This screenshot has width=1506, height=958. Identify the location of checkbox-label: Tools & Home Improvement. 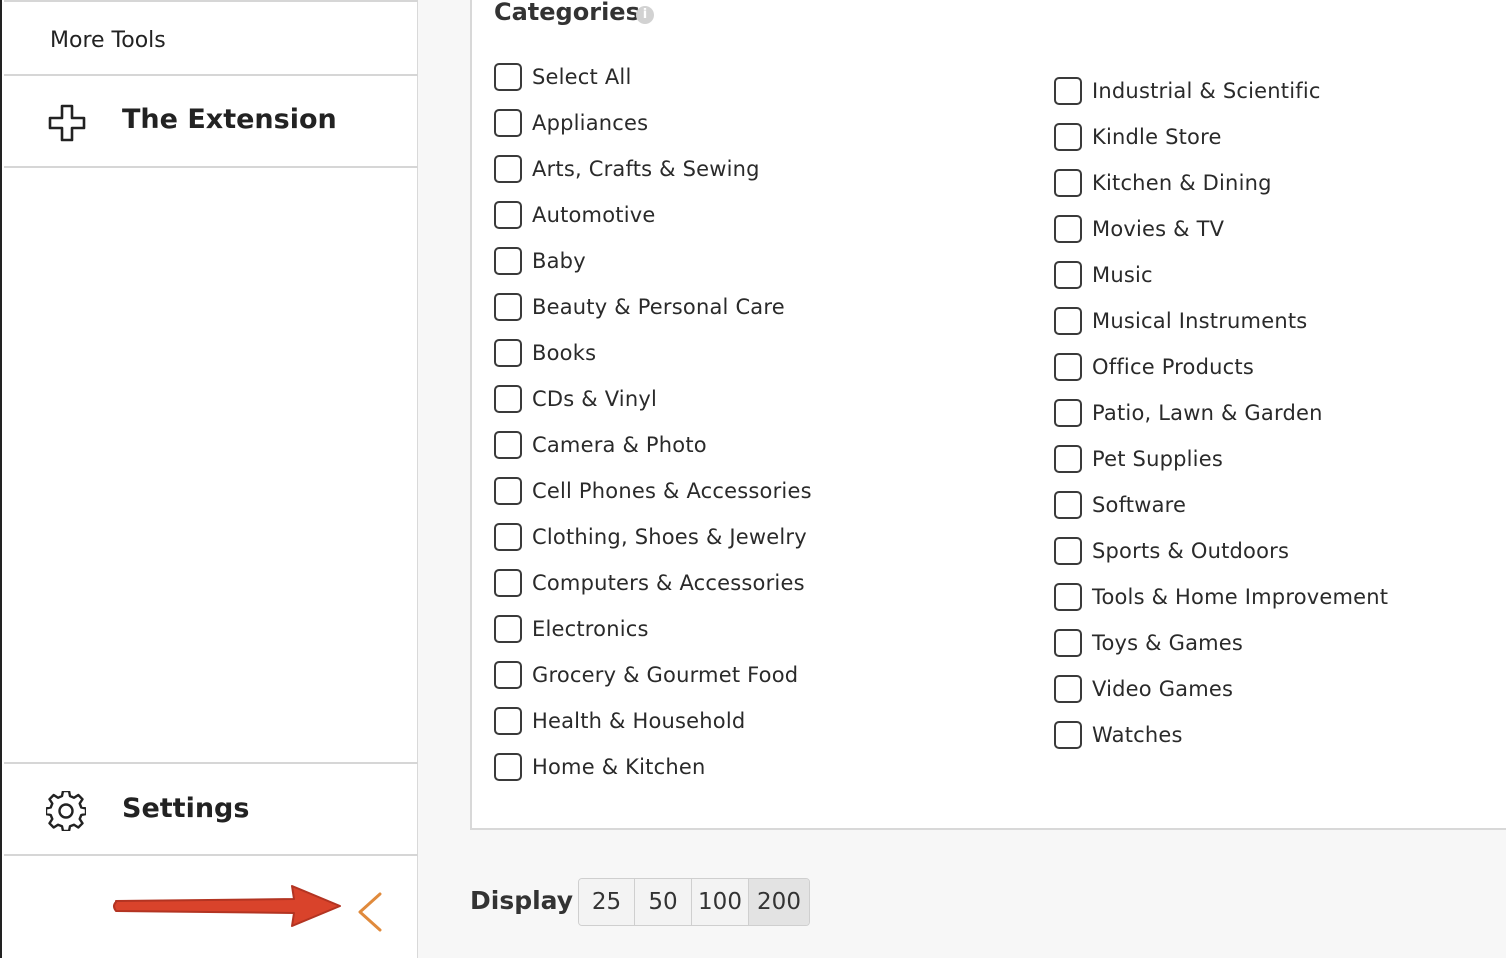
(1240, 597).